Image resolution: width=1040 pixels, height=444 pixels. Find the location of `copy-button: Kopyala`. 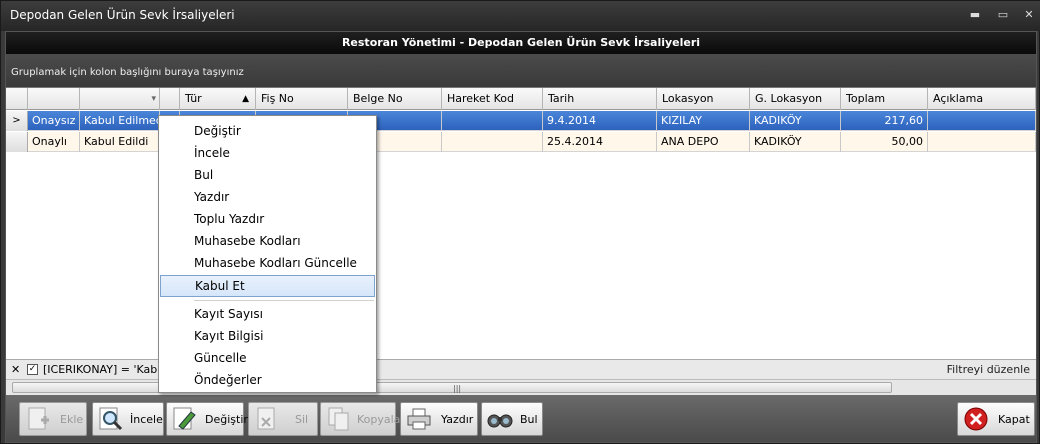

copy-button: Kopyala is located at coordinates (360, 419).